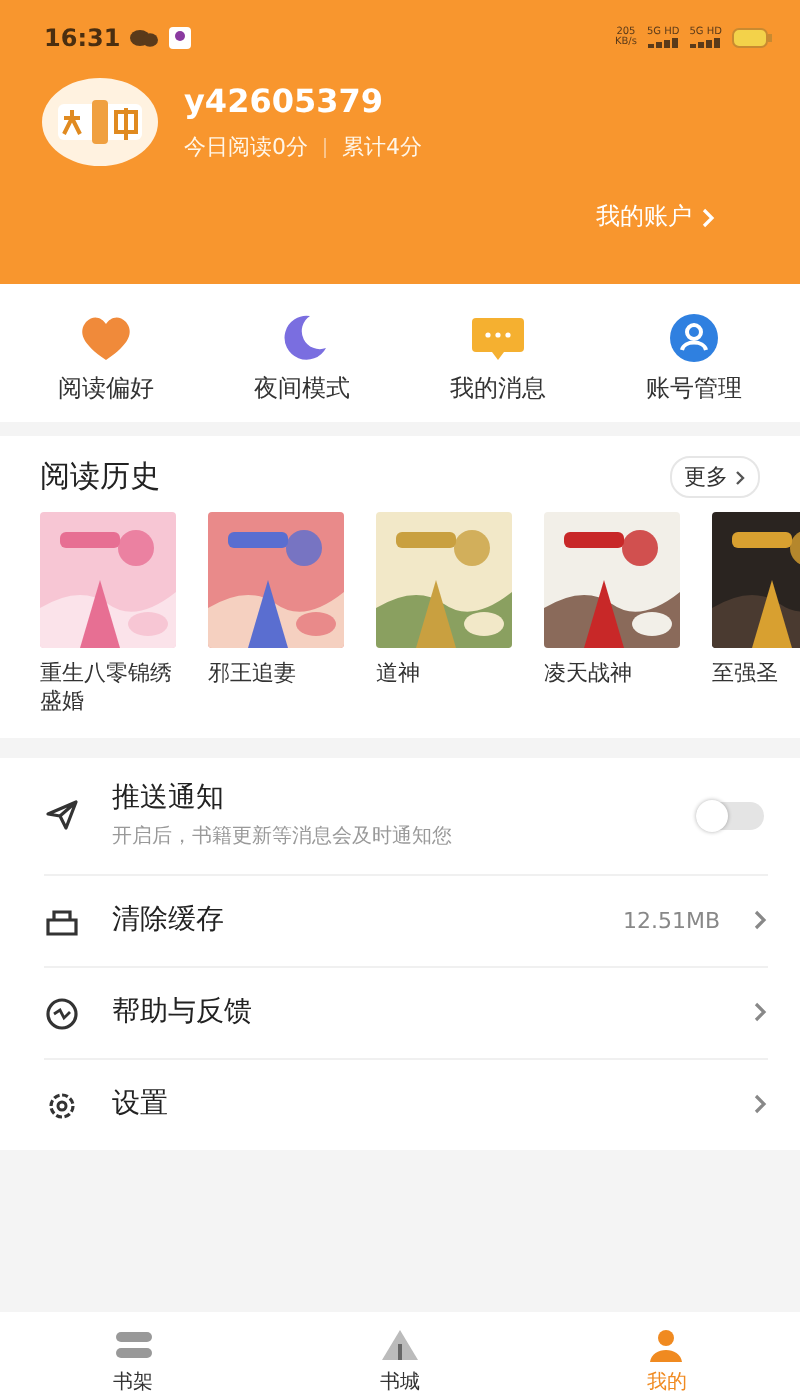  What do you see at coordinates (406, 1013) in the screenshot?
I see `settings-row: 帮助与反馈` at bounding box center [406, 1013].